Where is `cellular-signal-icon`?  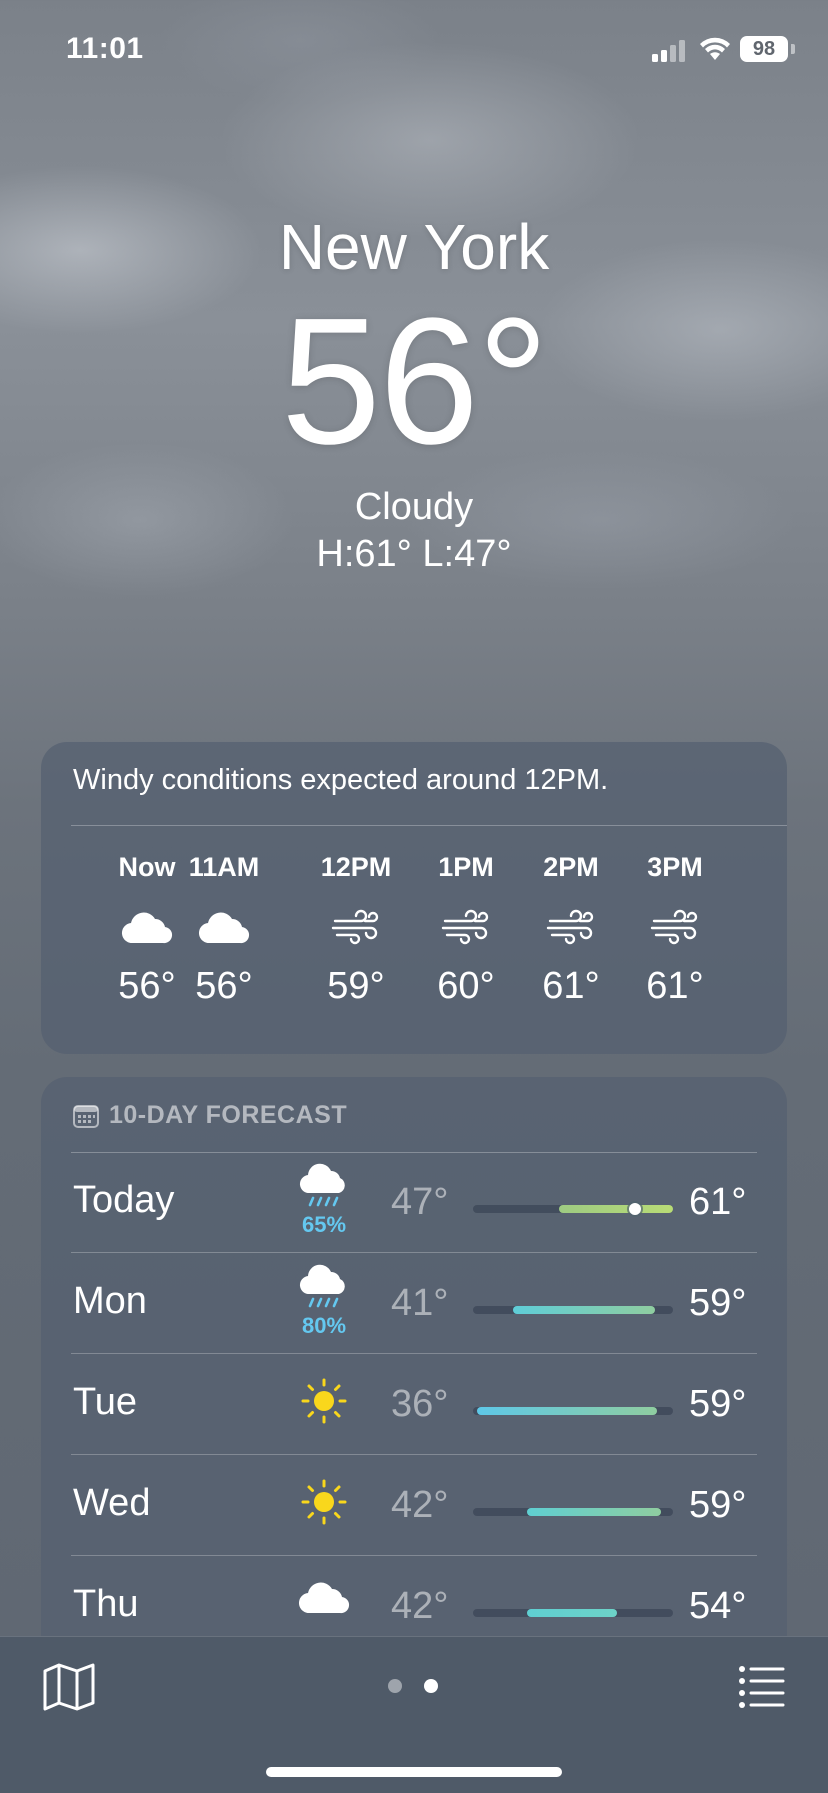
cellular-signal-icon is located at coordinates (668, 51).